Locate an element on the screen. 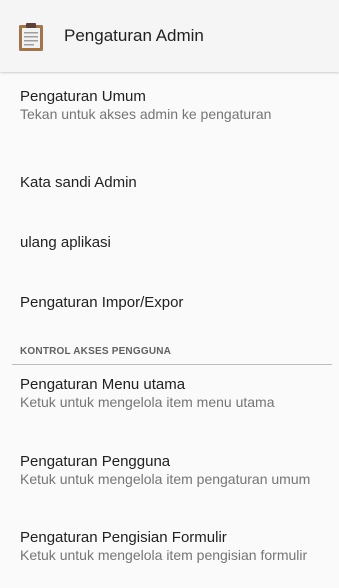 The height and width of the screenshot is (588, 339). pref-title: Kata sandi Admin is located at coordinates (78, 182).